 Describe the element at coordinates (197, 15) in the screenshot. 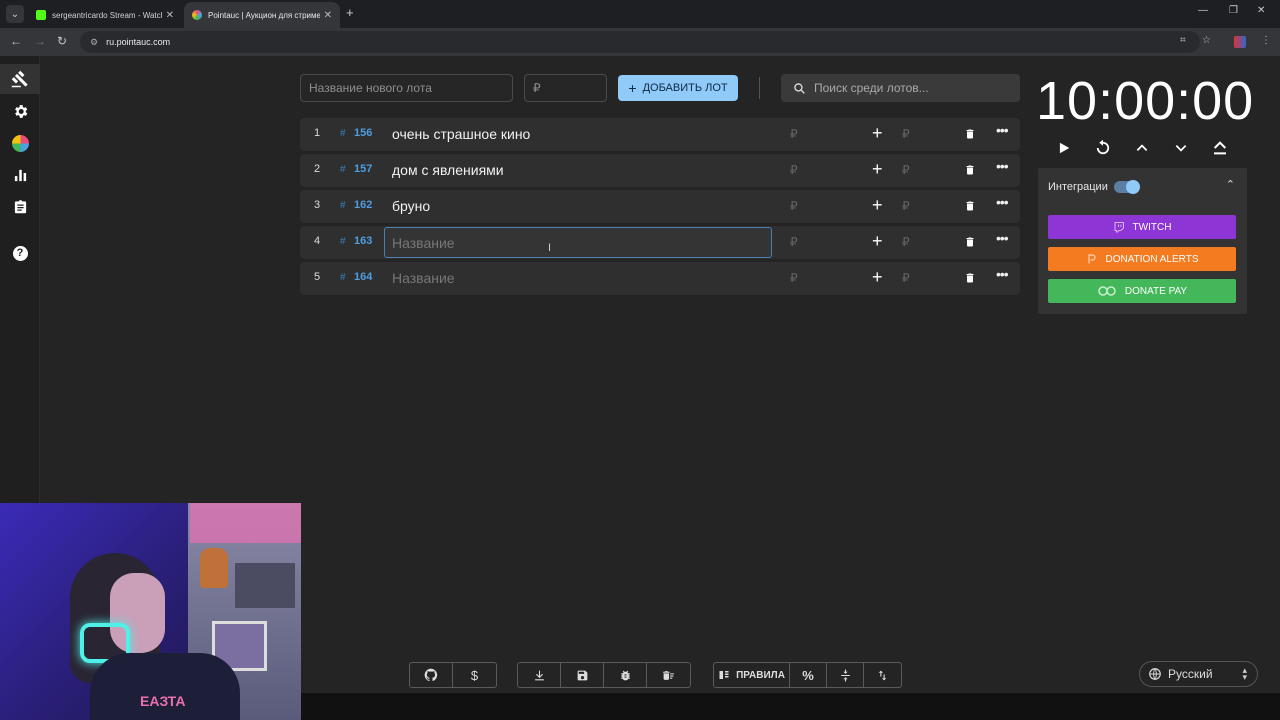

I see `pointauc-favicon-icon` at that location.